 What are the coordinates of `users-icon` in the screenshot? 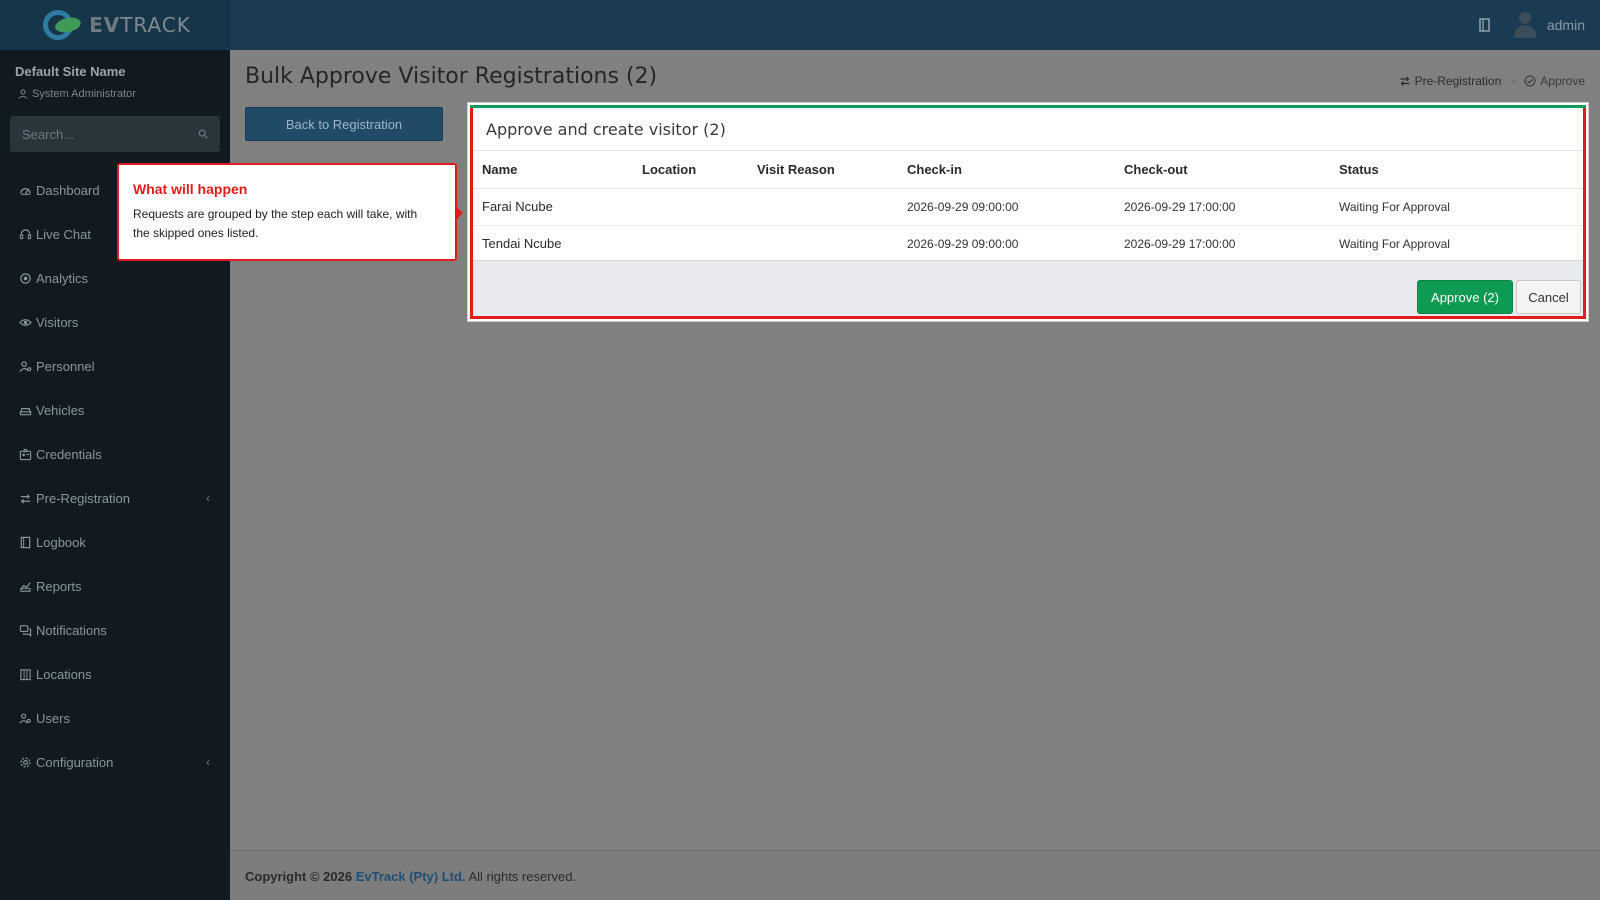 It's located at (25, 718).